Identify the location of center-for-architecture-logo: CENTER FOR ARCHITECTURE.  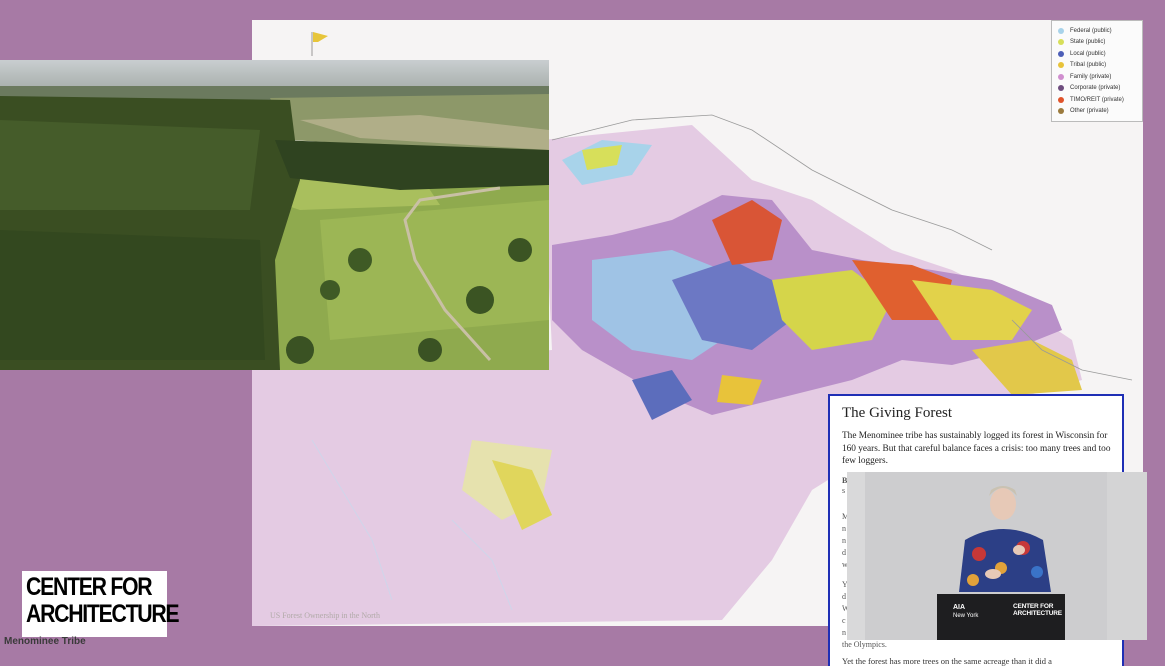
(101, 604).